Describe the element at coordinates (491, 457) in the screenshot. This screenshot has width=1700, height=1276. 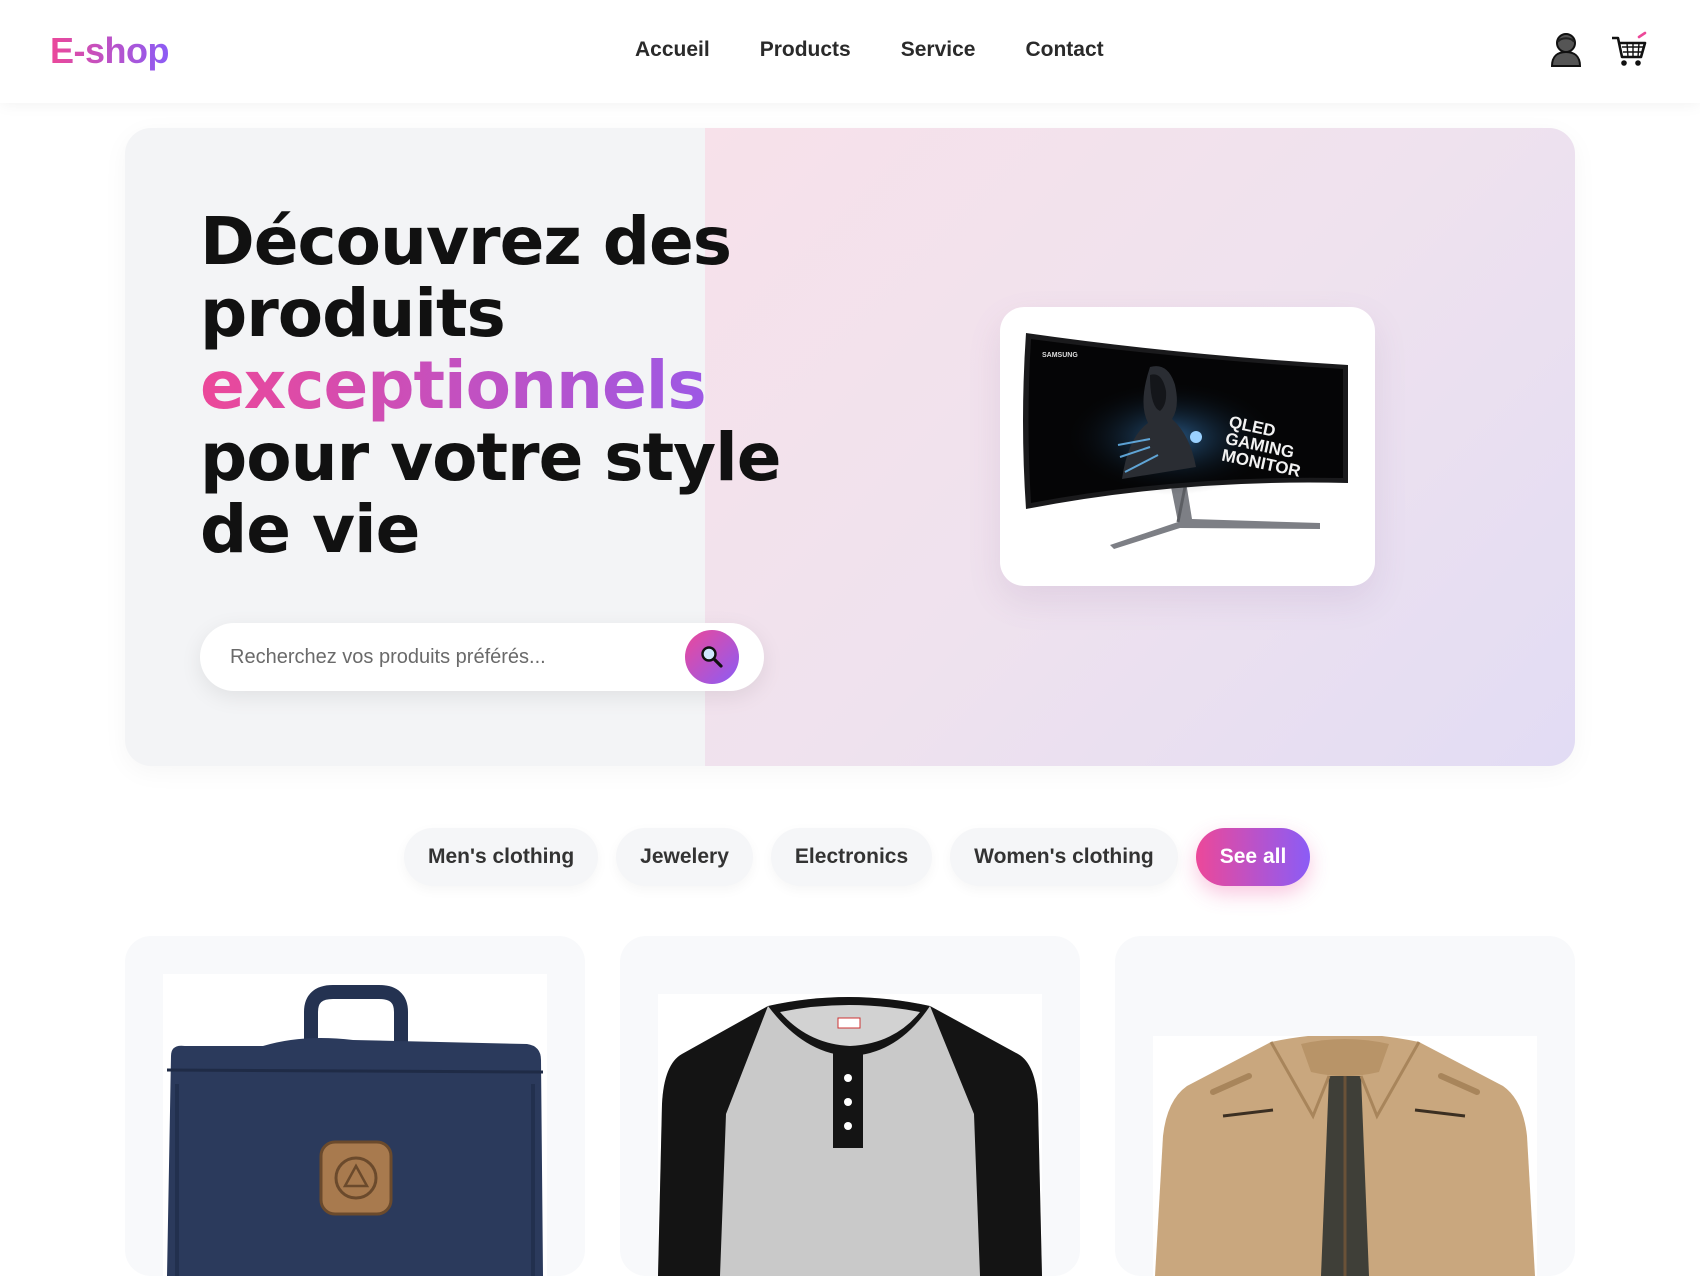
I see `hero-title-line: pour votre style` at that location.